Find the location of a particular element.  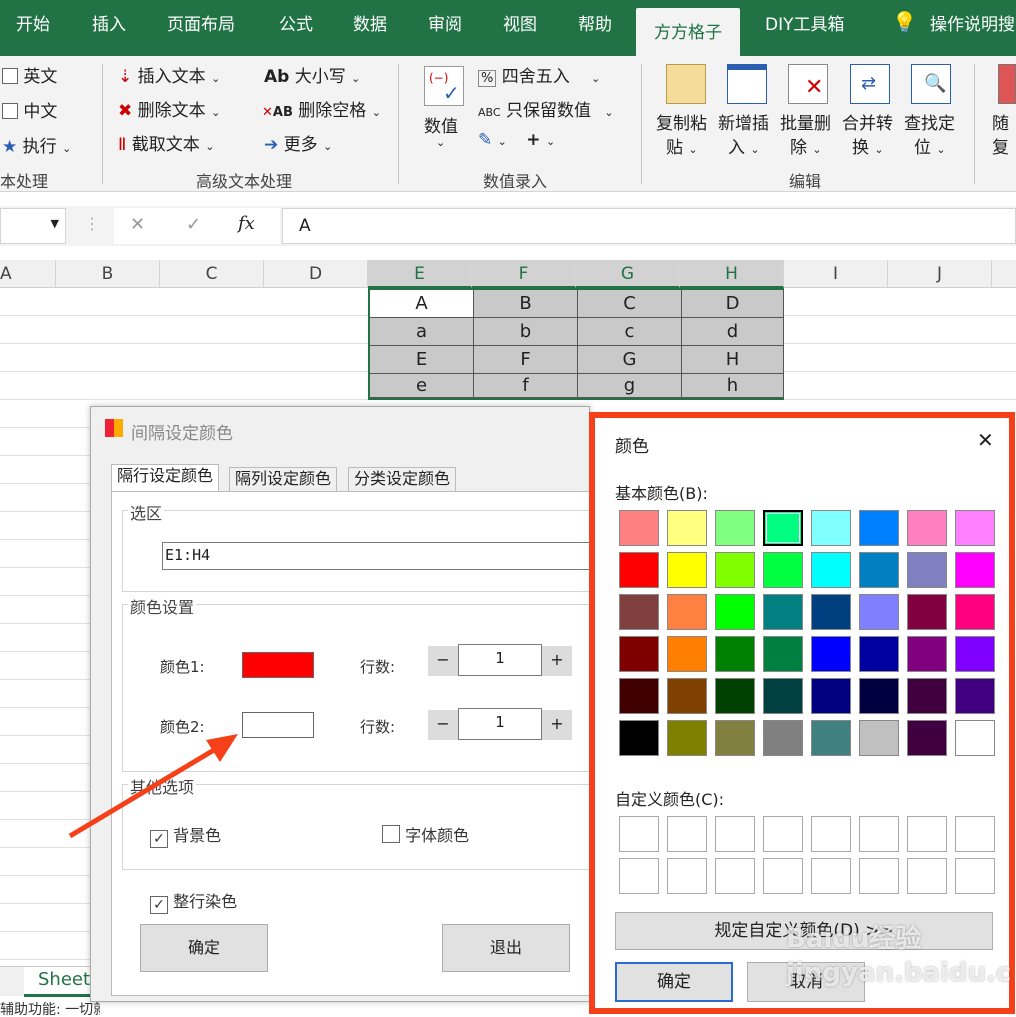

tab-data: 数据 is located at coordinates (370, 22).